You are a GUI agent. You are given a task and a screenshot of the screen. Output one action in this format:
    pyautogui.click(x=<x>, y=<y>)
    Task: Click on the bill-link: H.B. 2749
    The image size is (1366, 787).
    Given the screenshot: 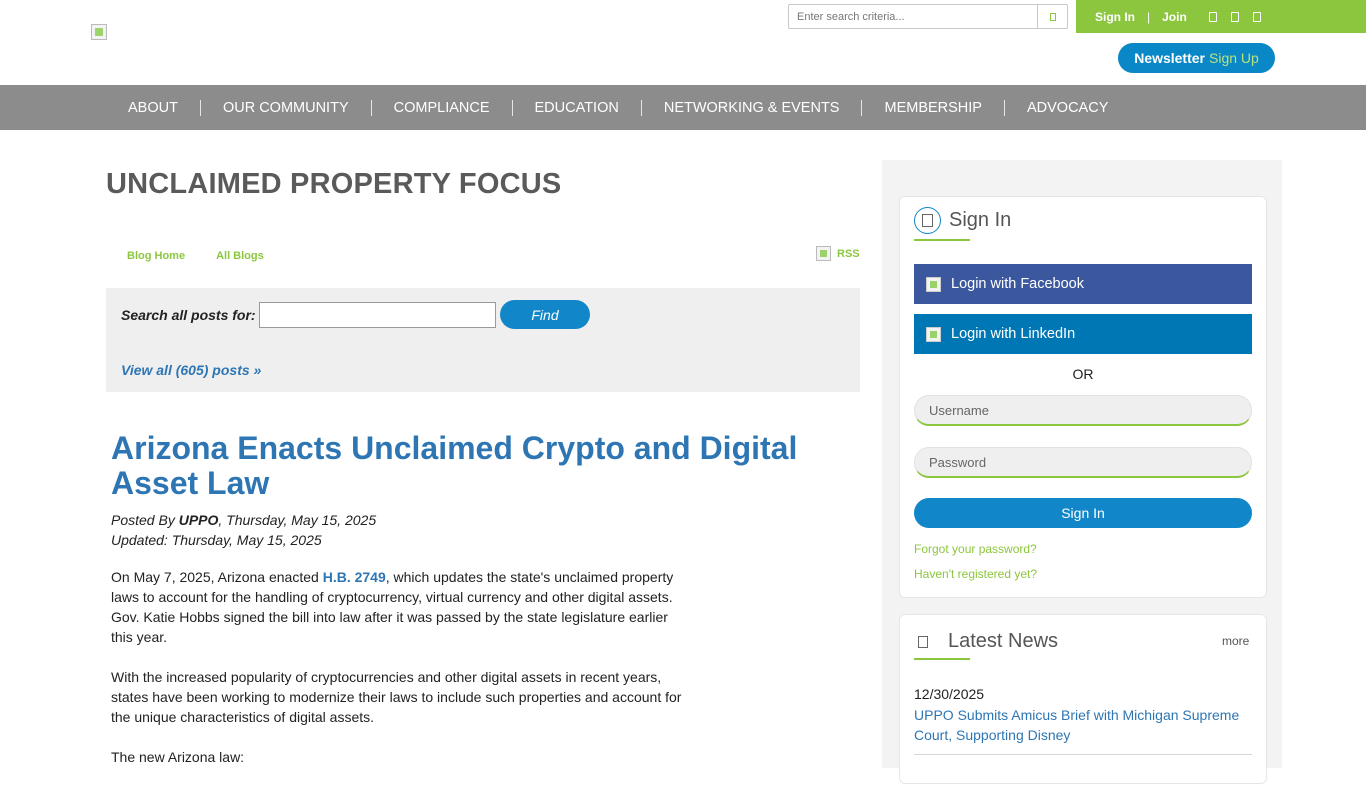 What is the action you would take?
    pyautogui.click(x=354, y=577)
    